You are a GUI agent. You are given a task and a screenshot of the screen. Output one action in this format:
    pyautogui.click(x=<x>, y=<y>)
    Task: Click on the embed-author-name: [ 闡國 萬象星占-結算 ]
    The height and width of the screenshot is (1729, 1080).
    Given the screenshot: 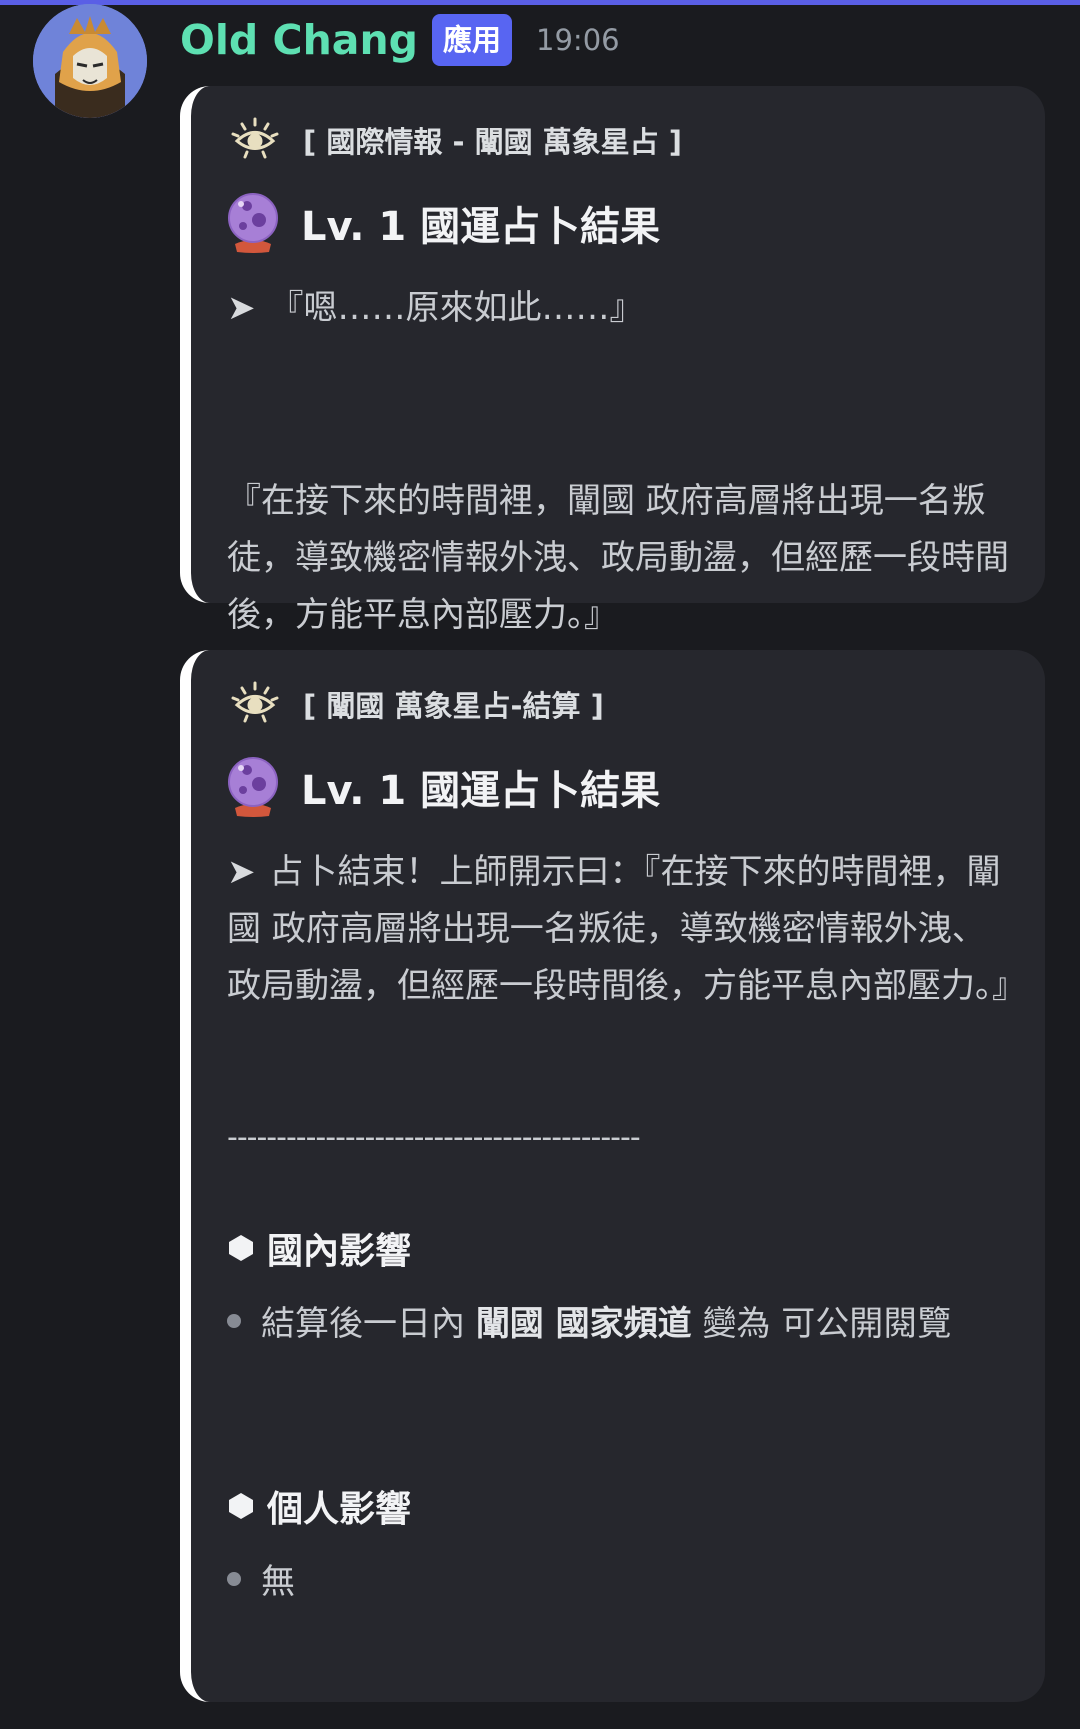 What is the action you would take?
    pyautogui.click(x=453, y=706)
    